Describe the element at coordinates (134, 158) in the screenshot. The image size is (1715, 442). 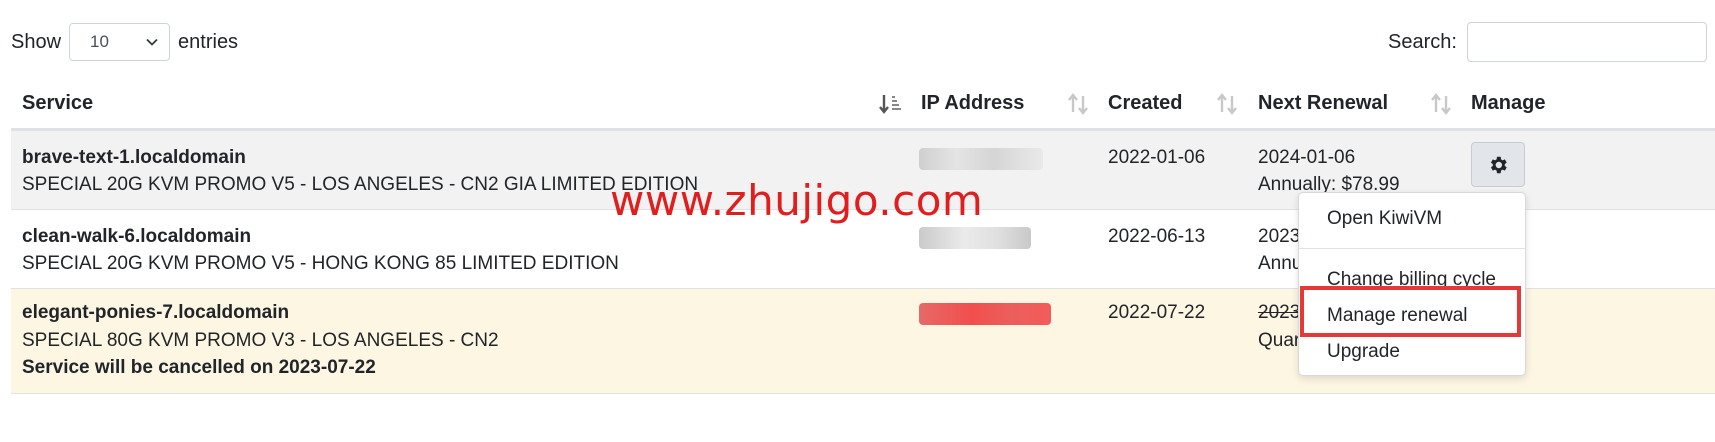
I see `service-name: brave-text-1.localdomain` at that location.